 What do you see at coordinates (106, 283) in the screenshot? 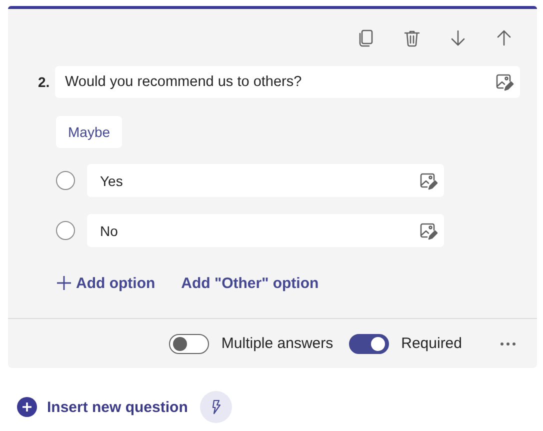
I see `add-option-link: Add option` at bounding box center [106, 283].